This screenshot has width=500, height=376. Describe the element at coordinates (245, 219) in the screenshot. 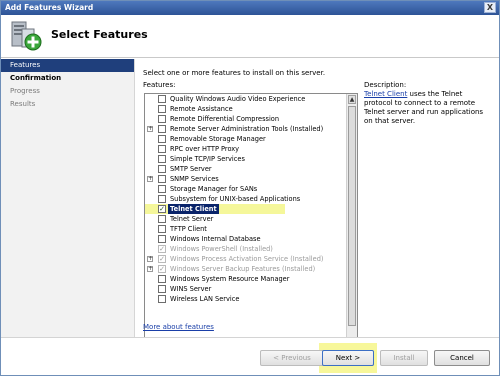

I see `feature-row: Telnet Server` at that location.